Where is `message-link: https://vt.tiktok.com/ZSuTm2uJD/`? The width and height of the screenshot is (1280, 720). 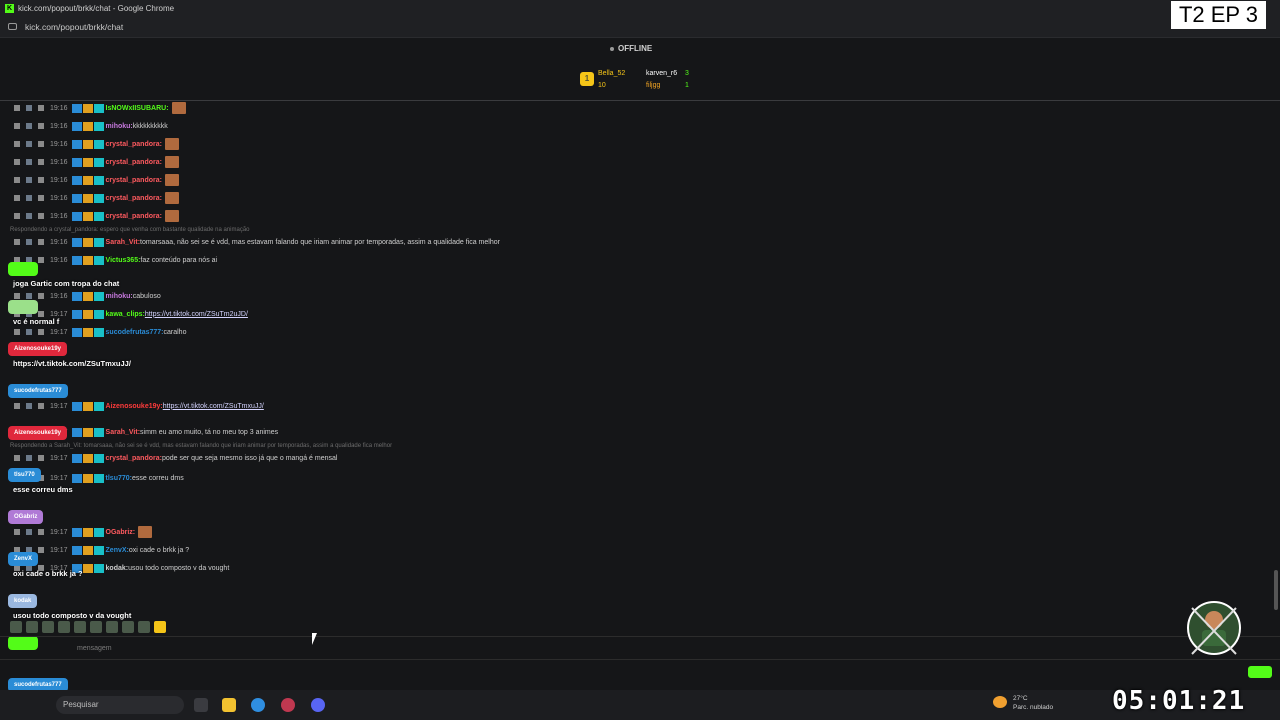
message-link: https://vt.tiktok.com/ZSuTm2uJD/ is located at coordinates (196, 314).